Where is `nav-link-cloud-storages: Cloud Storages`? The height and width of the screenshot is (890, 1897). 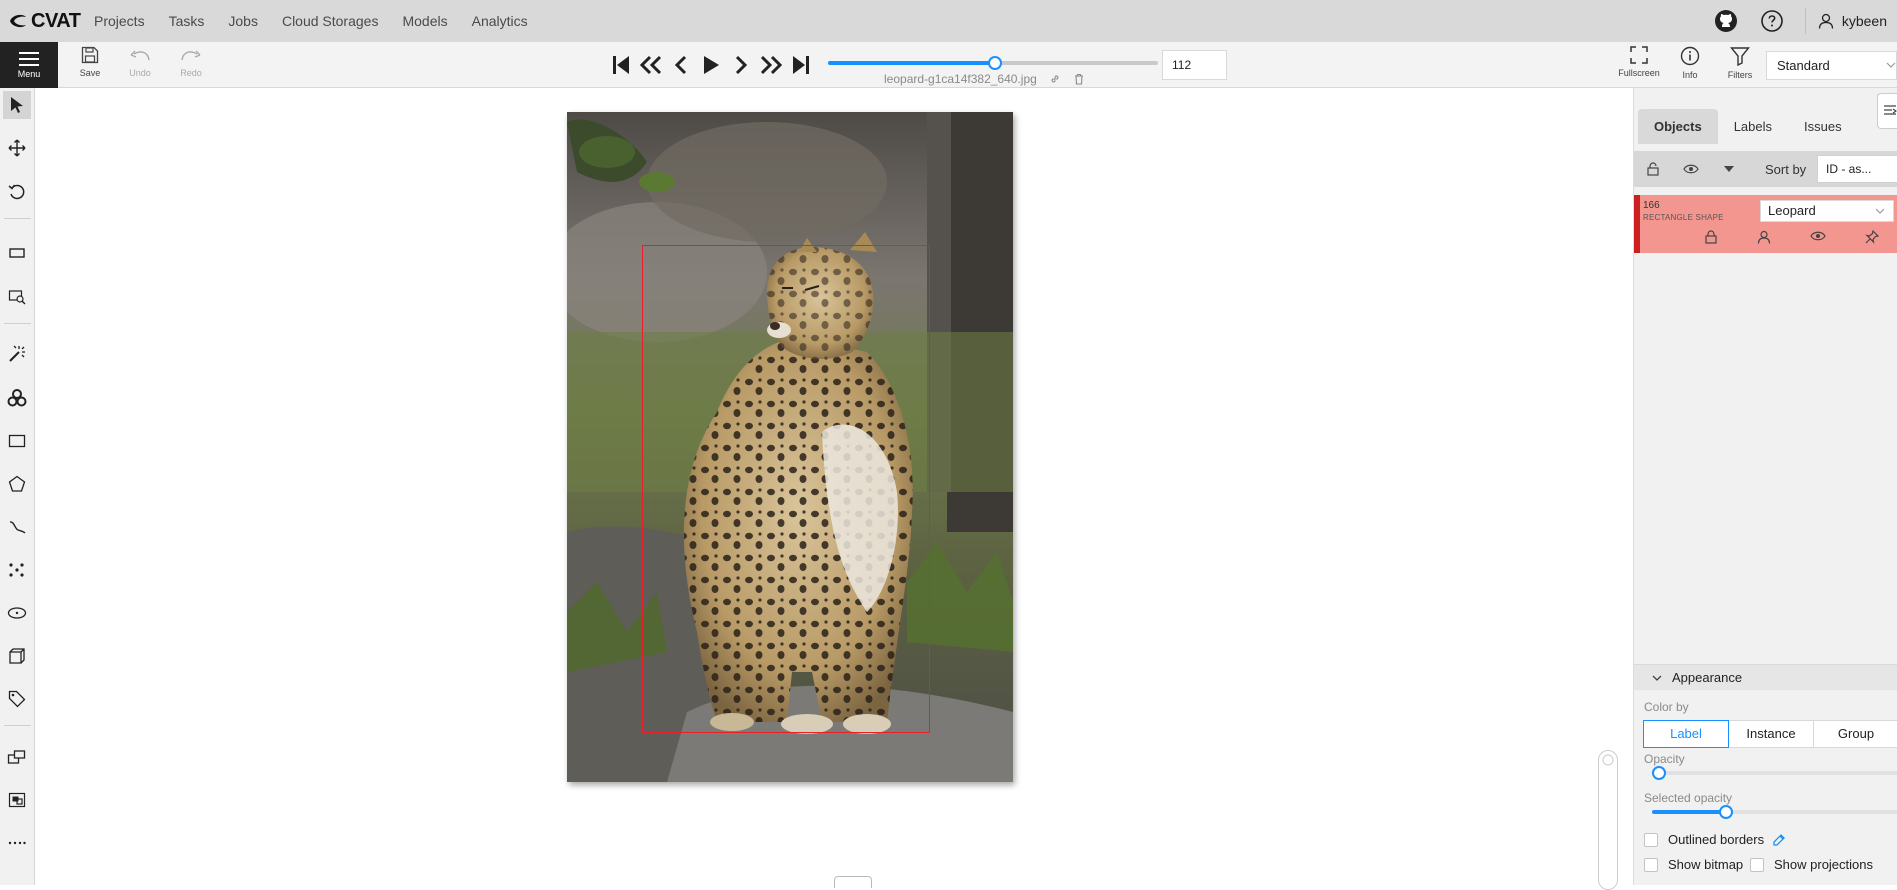
nav-link-cloud-storages: Cloud Storages is located at coordinates (330, 21).